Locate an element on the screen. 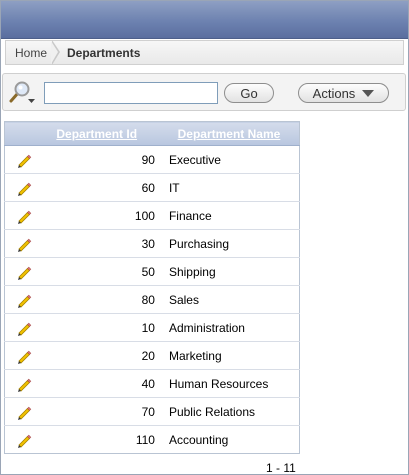  table-row: 50 Shipping is located at coordinates (152, 271).